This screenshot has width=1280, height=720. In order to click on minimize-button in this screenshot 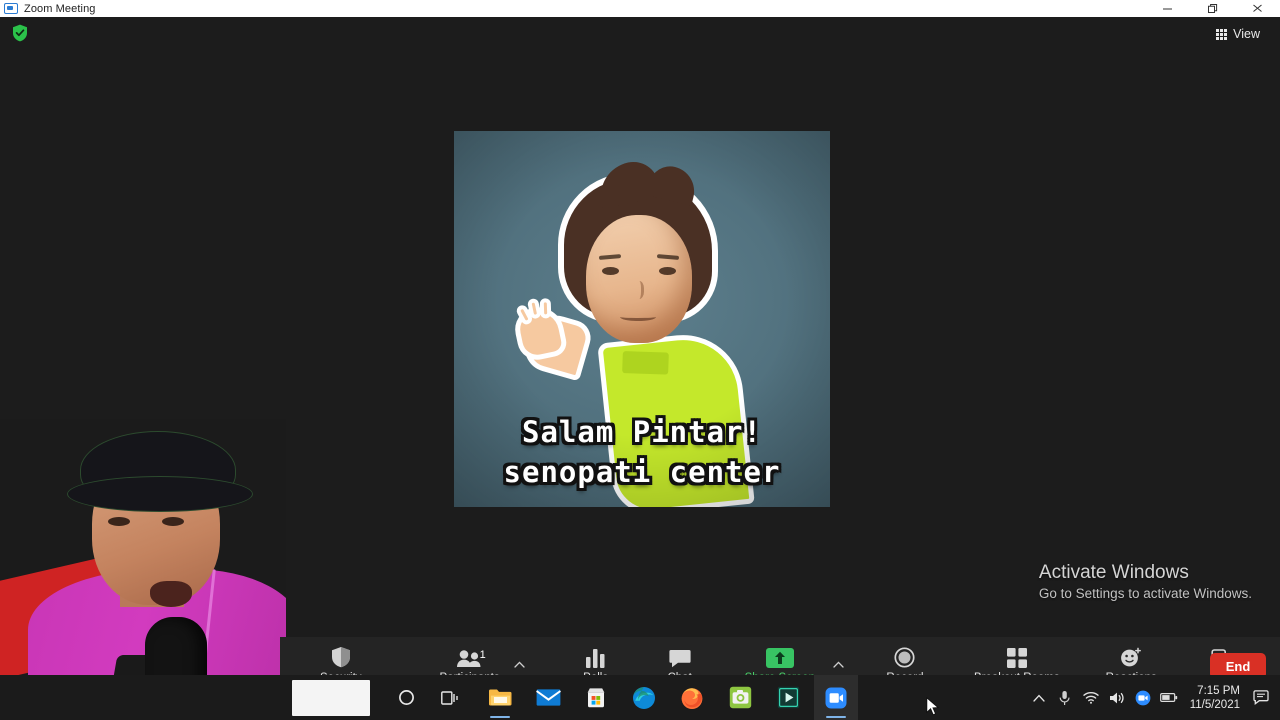, I will do `click(1167, 8)`.